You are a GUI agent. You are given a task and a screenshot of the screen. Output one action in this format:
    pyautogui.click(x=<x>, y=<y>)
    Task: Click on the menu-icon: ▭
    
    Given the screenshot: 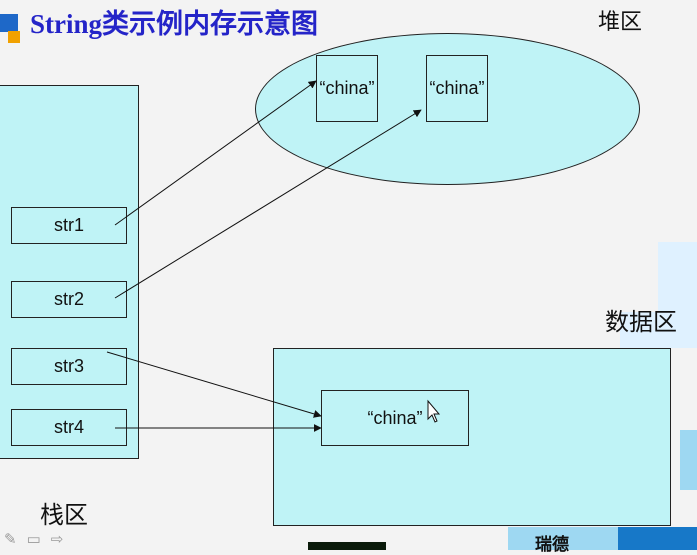 What is the action you would take?
    pyautogui.click(x=39, y=539)
    